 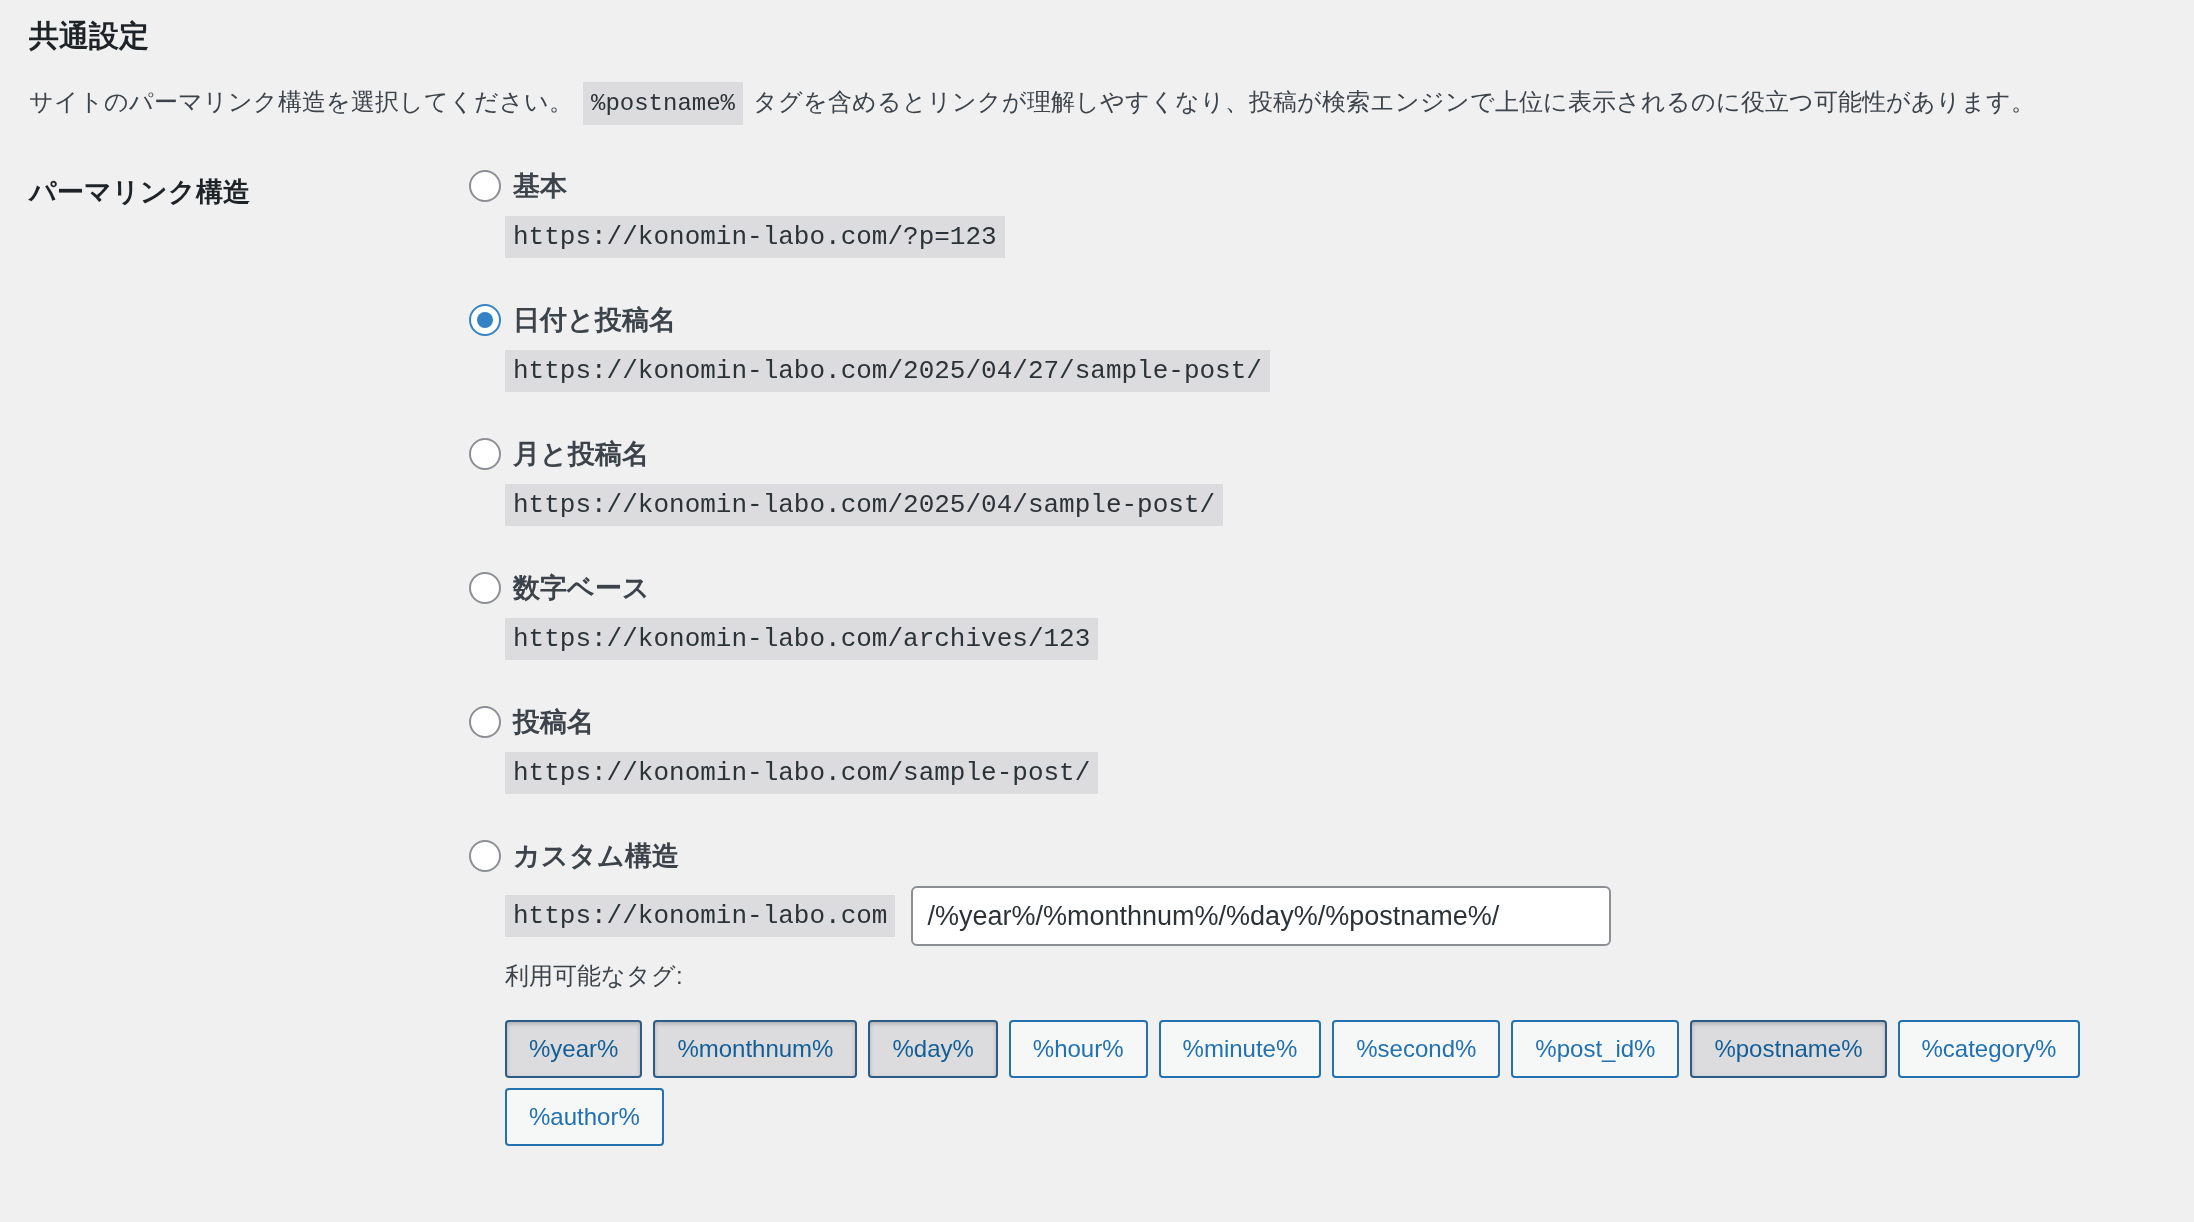 I want to click on option-label: 日付と投稿名, so click(x=594, y=320).